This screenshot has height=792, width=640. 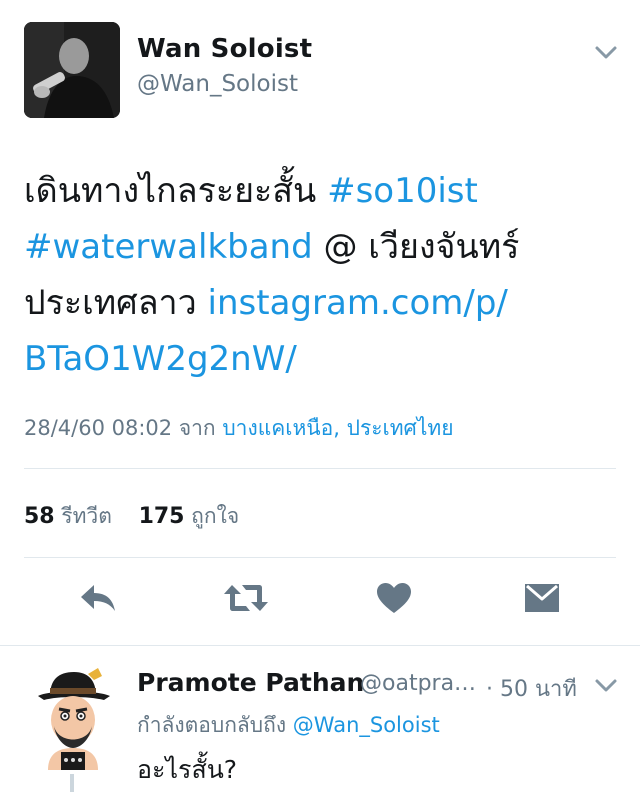 I want to click on author-avatar, so click(x=72, y=70).